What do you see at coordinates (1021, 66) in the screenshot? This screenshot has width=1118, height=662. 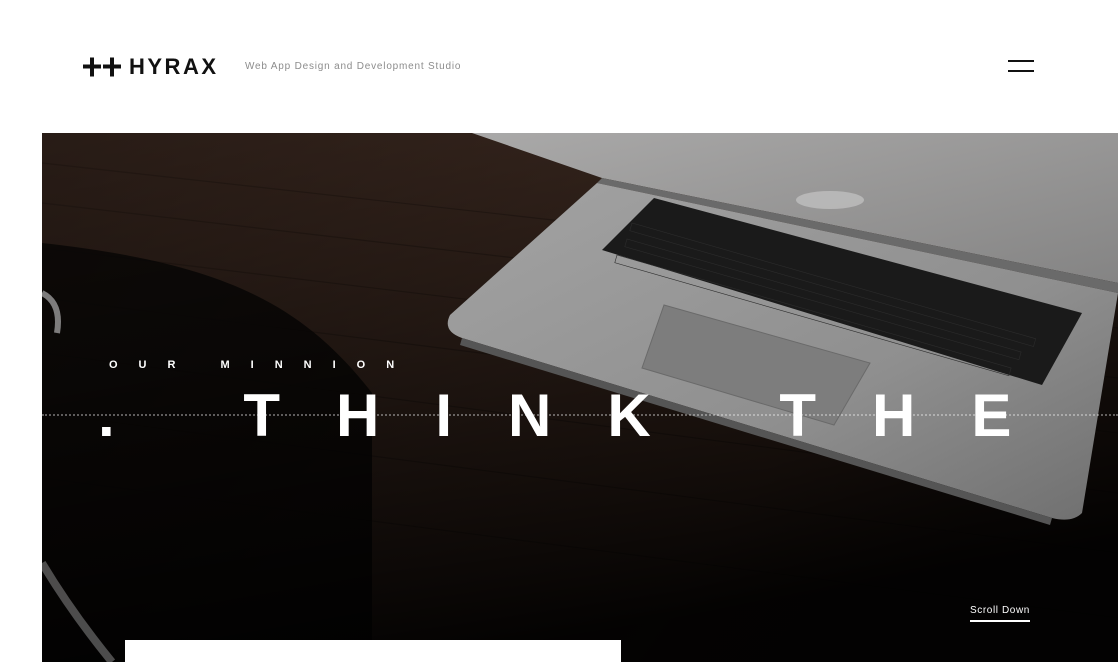 I see `hamburger-icon` at bounding box center [1021, 66].